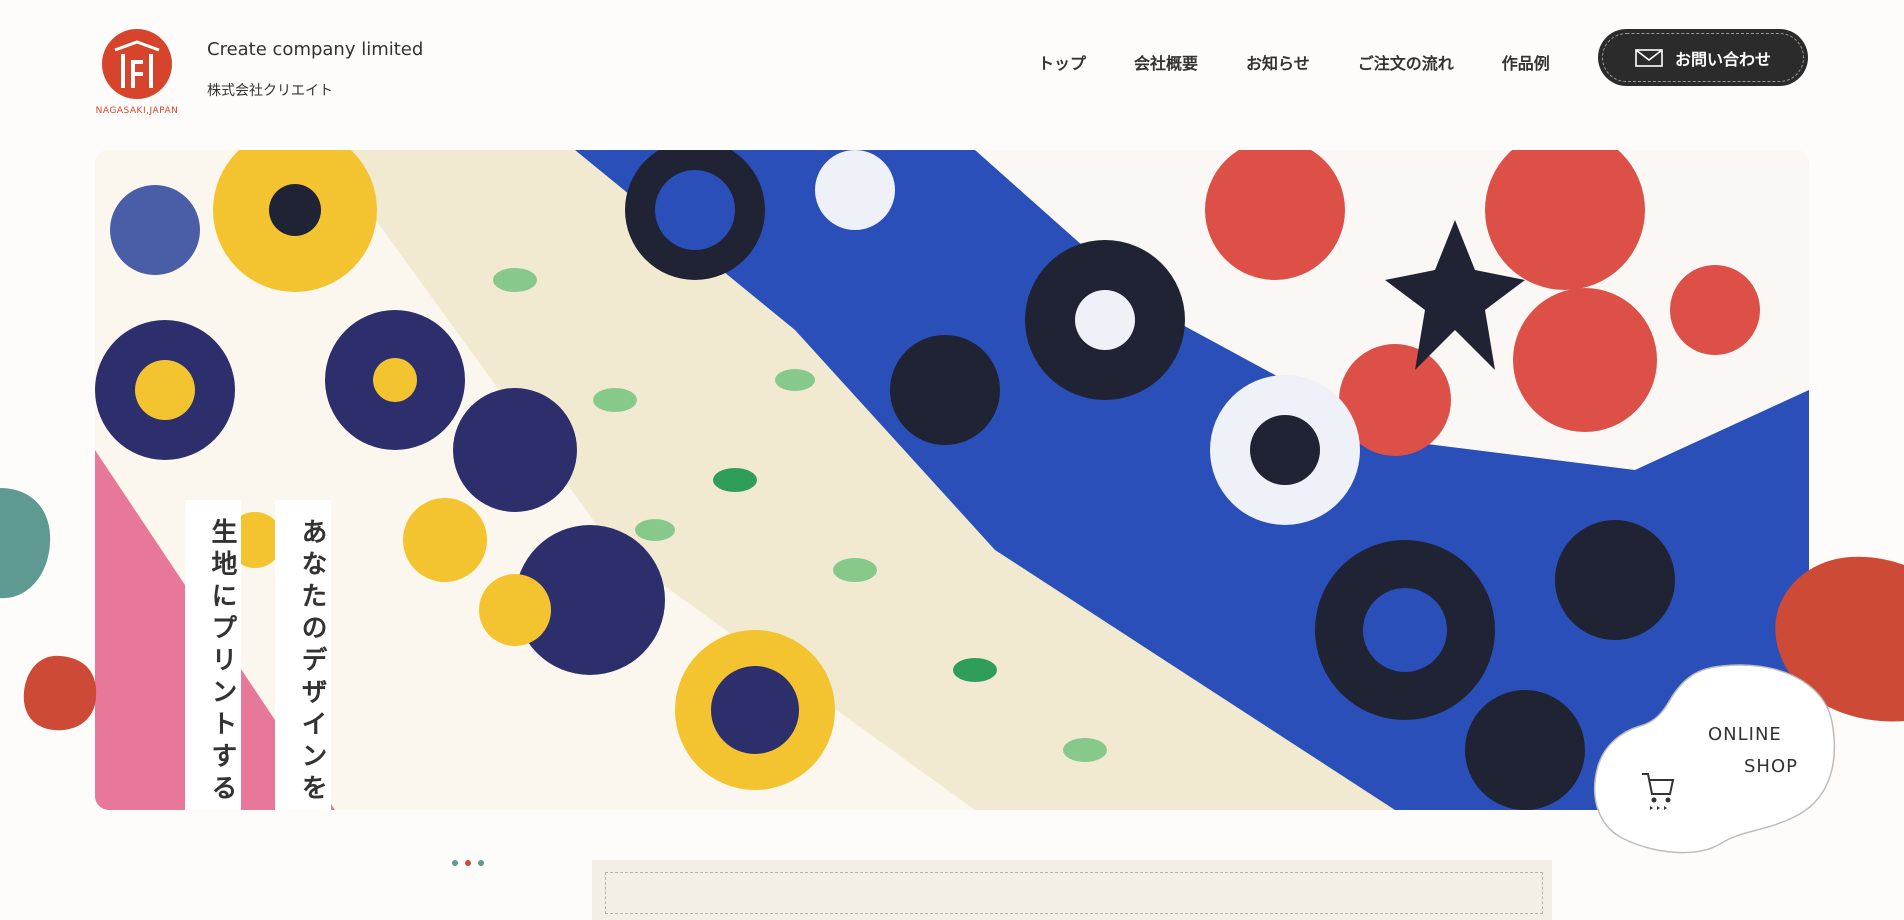 Image resolution: width=1904 pixels, height=920 pixels. I want to click on mail-icon, so click(1649, 57).